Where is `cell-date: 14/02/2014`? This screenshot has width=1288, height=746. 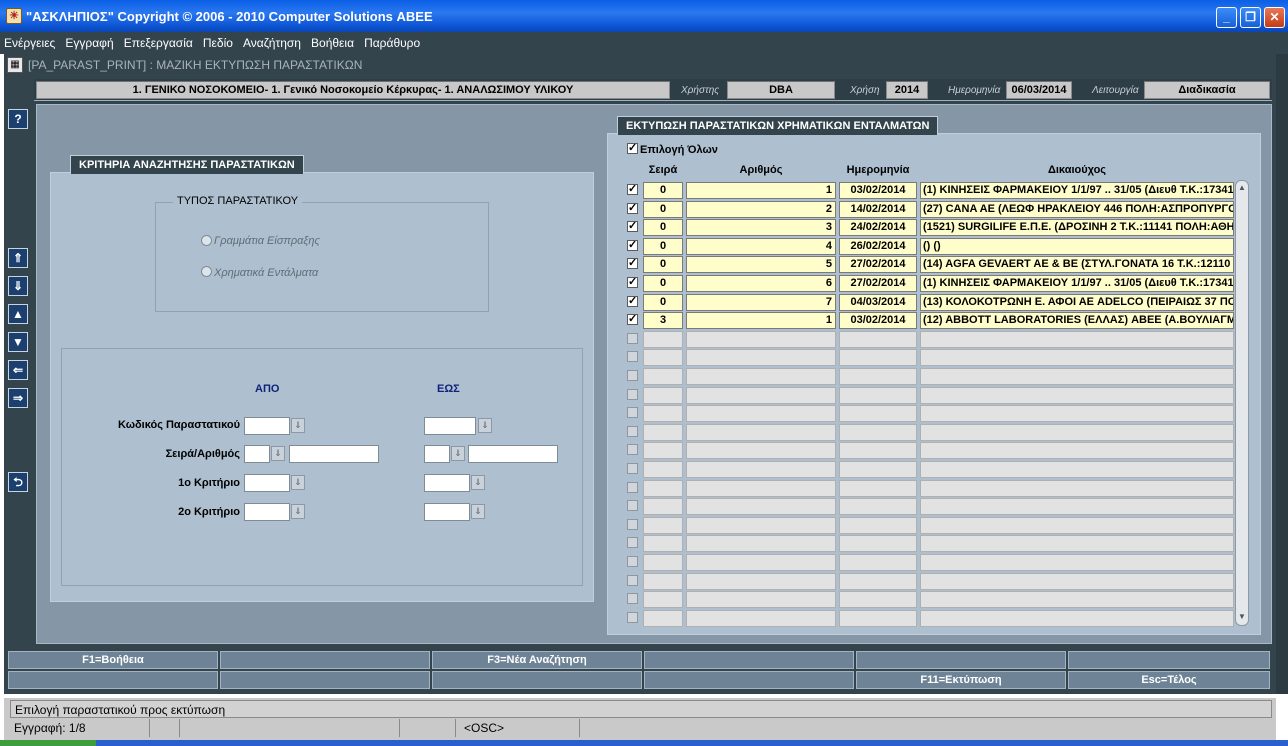
cell-date: 14/02/2014 is located at coordinates (878, 209).